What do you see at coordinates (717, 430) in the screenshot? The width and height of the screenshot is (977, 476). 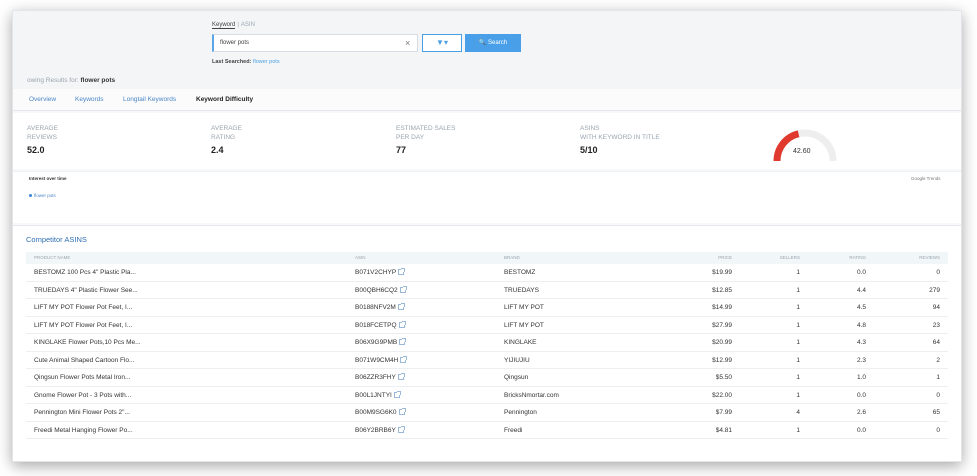 I see `price-cell: $4.81` at bounding box center [717, 430].